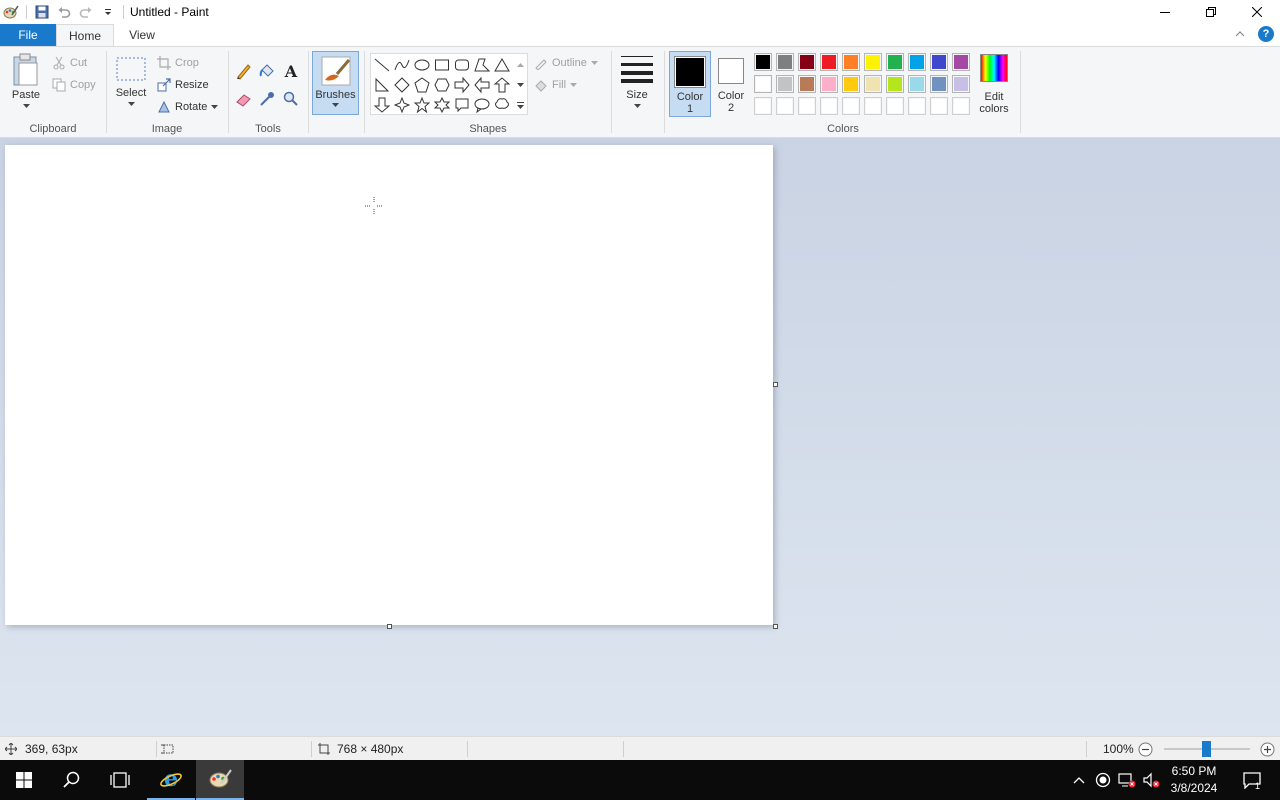 This screenshot has width=1280, height=800. Describe the element at coordinates (69, 63) in the screenshot. I see `cut-button: Cut` at that location.